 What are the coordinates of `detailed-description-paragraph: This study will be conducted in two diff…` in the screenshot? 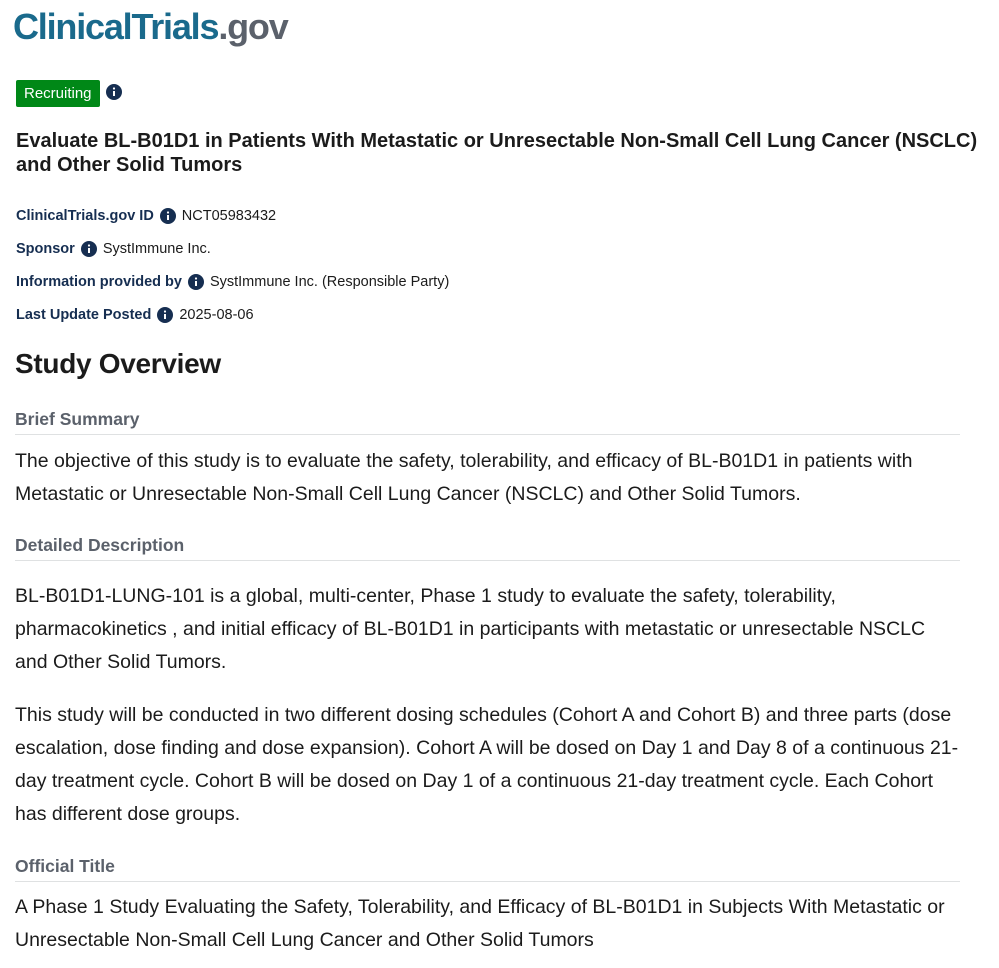 It's located at (487, 764).